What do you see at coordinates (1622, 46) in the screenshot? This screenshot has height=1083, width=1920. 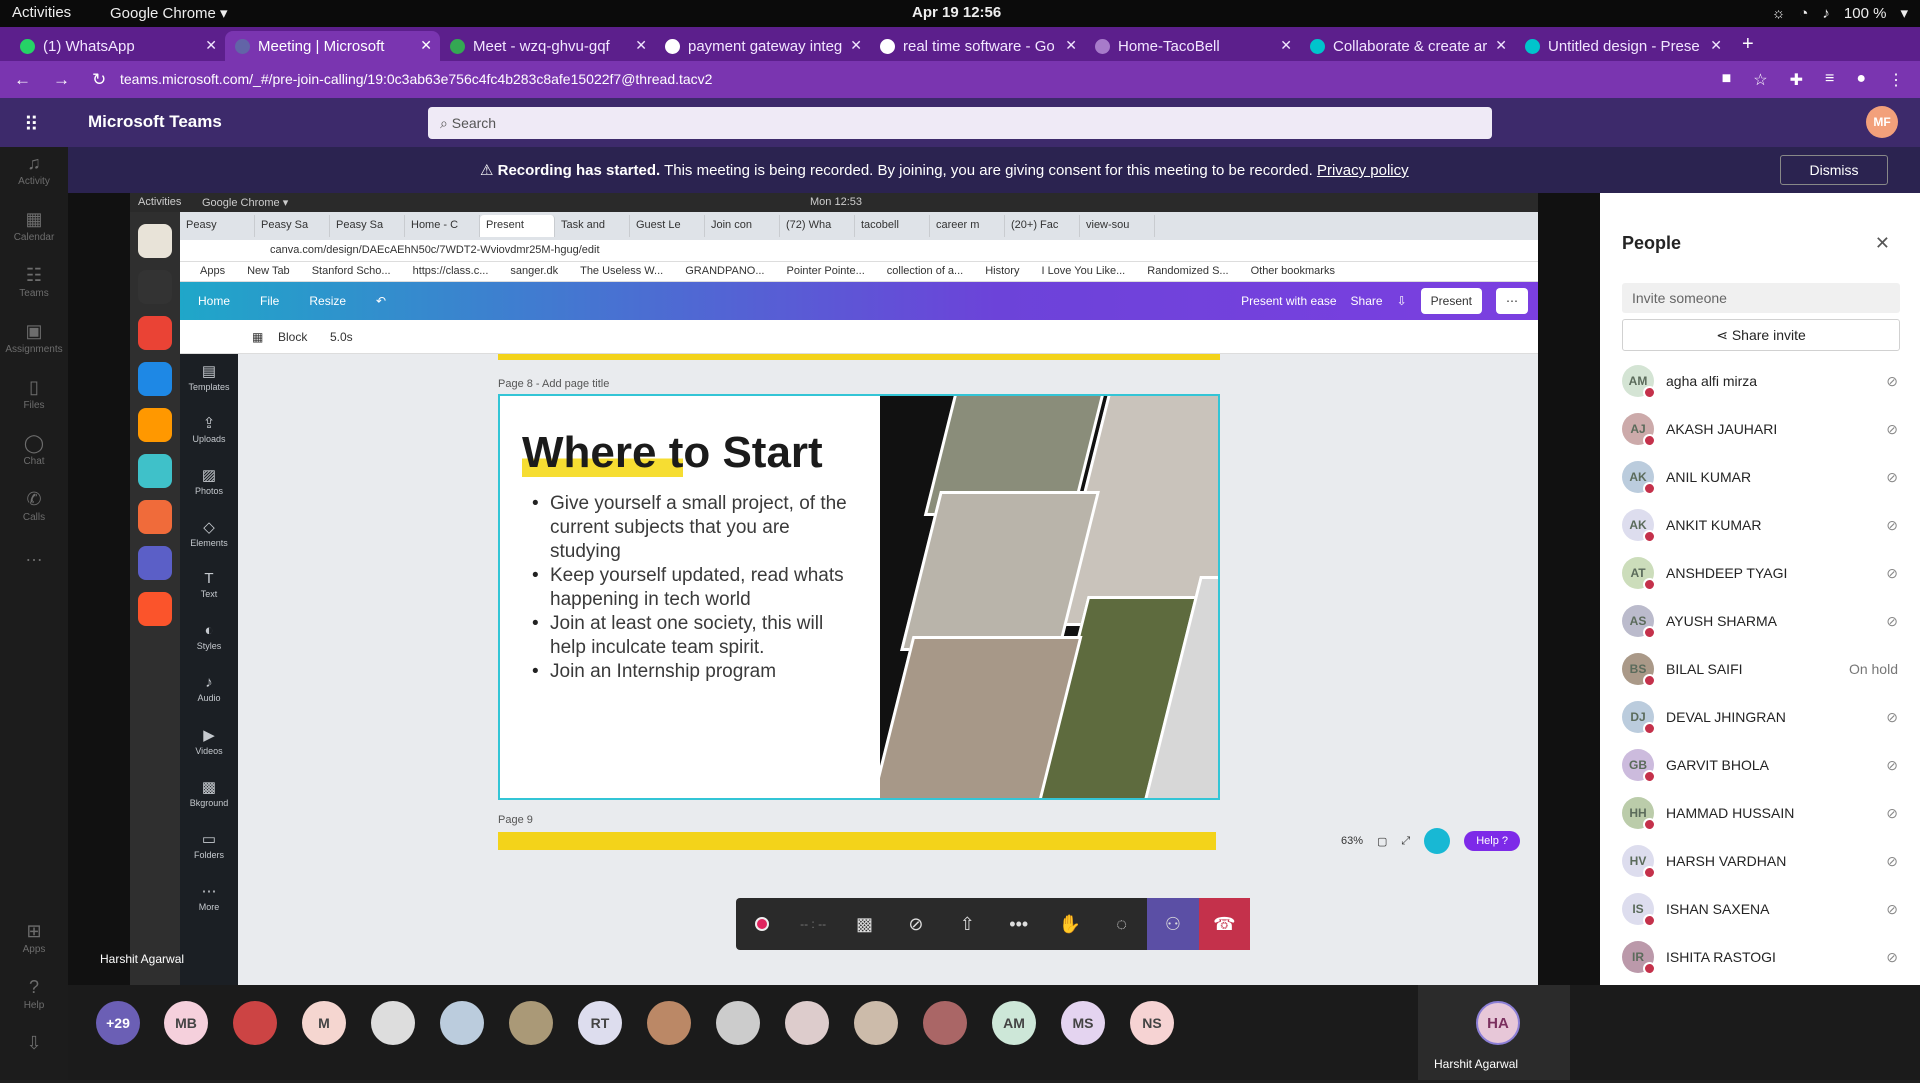 I see `browser-tab: Untitled design - Prese ✕` at bounding box center [1622, 46].